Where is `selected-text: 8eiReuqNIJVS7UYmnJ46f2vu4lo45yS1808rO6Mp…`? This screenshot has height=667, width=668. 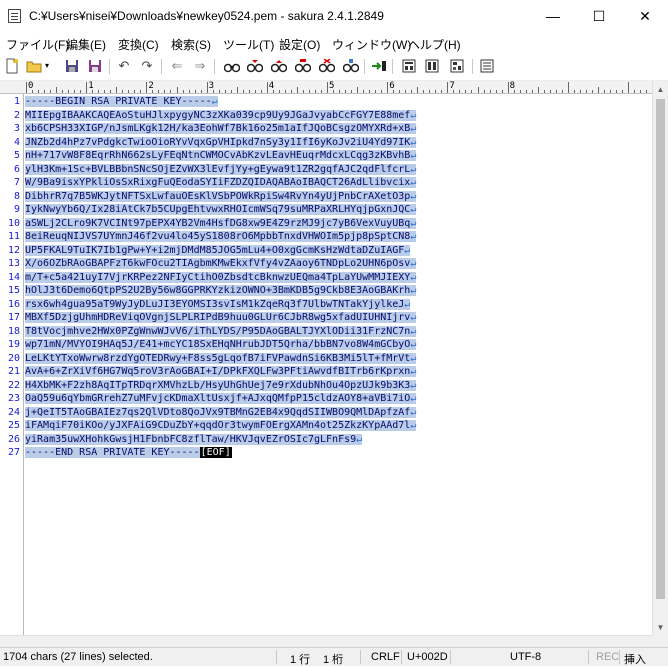
selected-text: 8eiReuqNIJVS7UYmnJ46f2vu4lo45yS1808rO6Mp… is located at coordinates (218, 236).